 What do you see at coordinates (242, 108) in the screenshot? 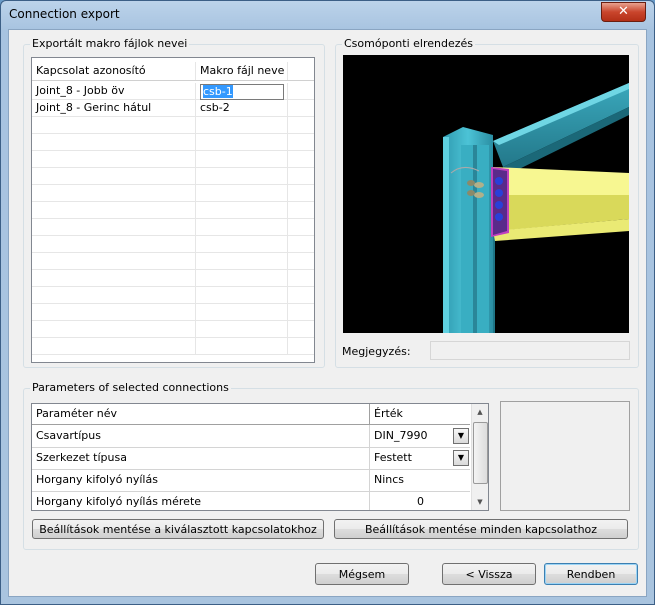
I see `macro-file-cell: csb-2` at bounding box center [242, 108].